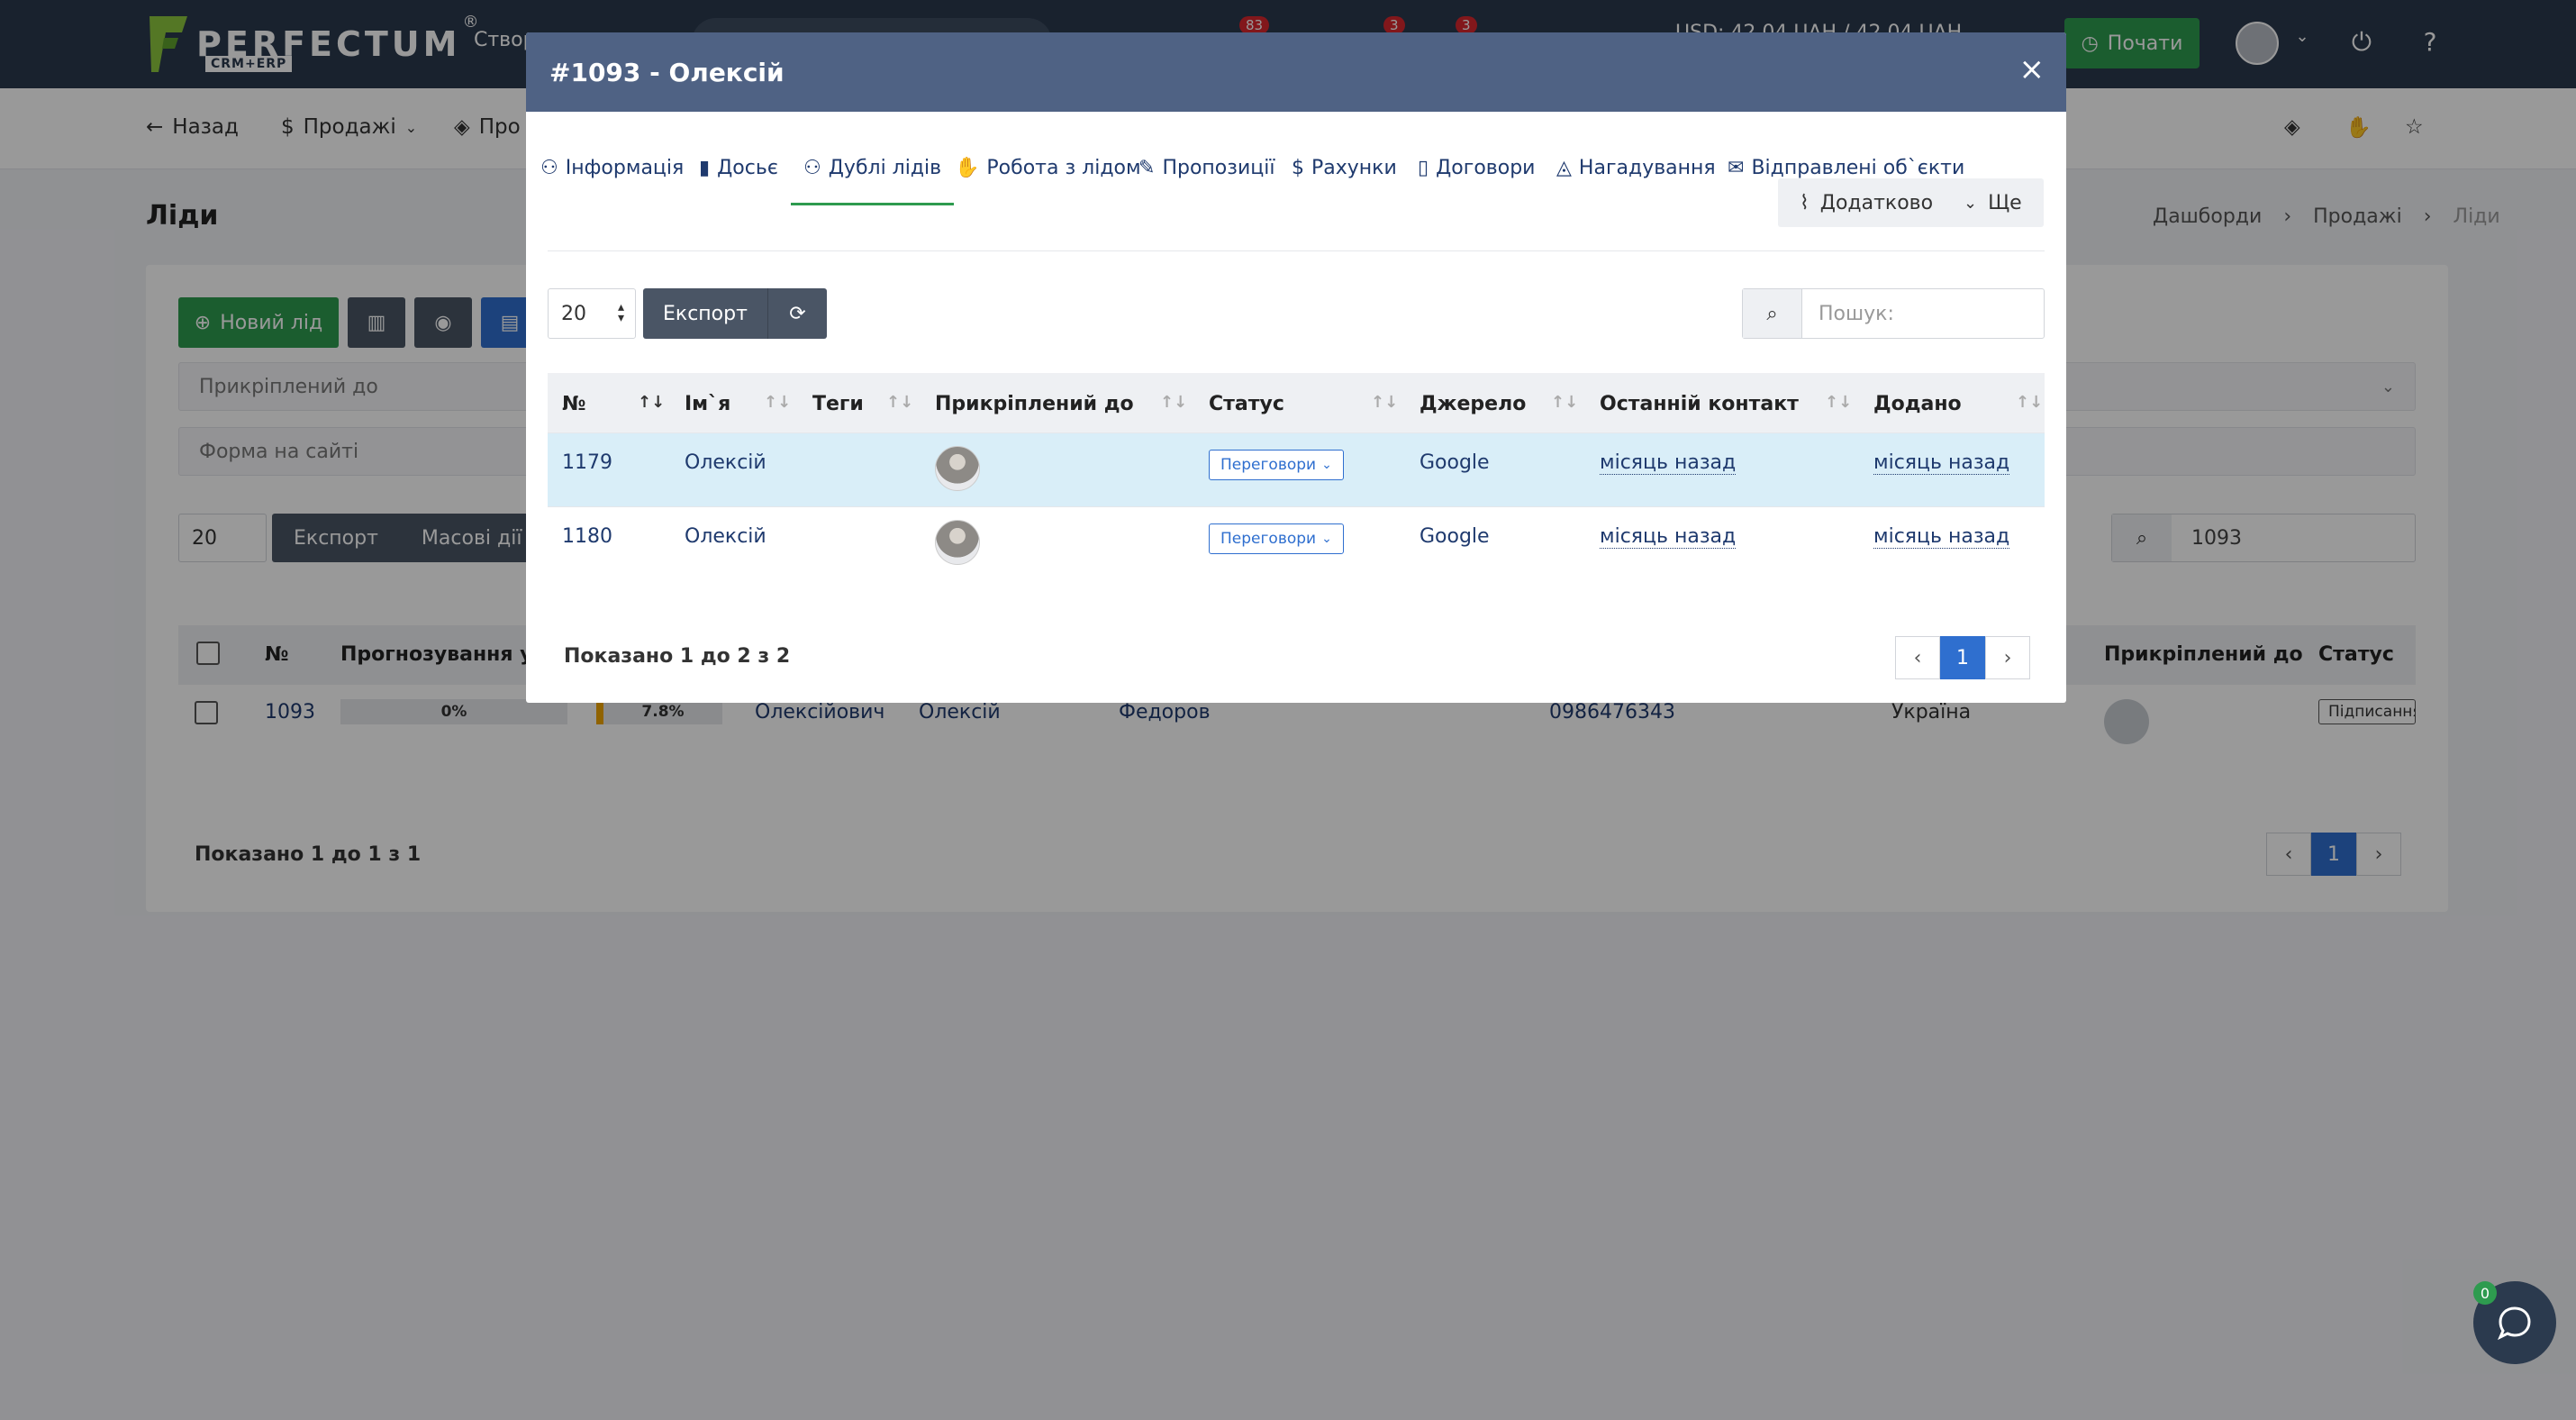  Describe the element at coordinates (2485, 1293) in the screenshot. I see `chat-badge: 0` at that location.